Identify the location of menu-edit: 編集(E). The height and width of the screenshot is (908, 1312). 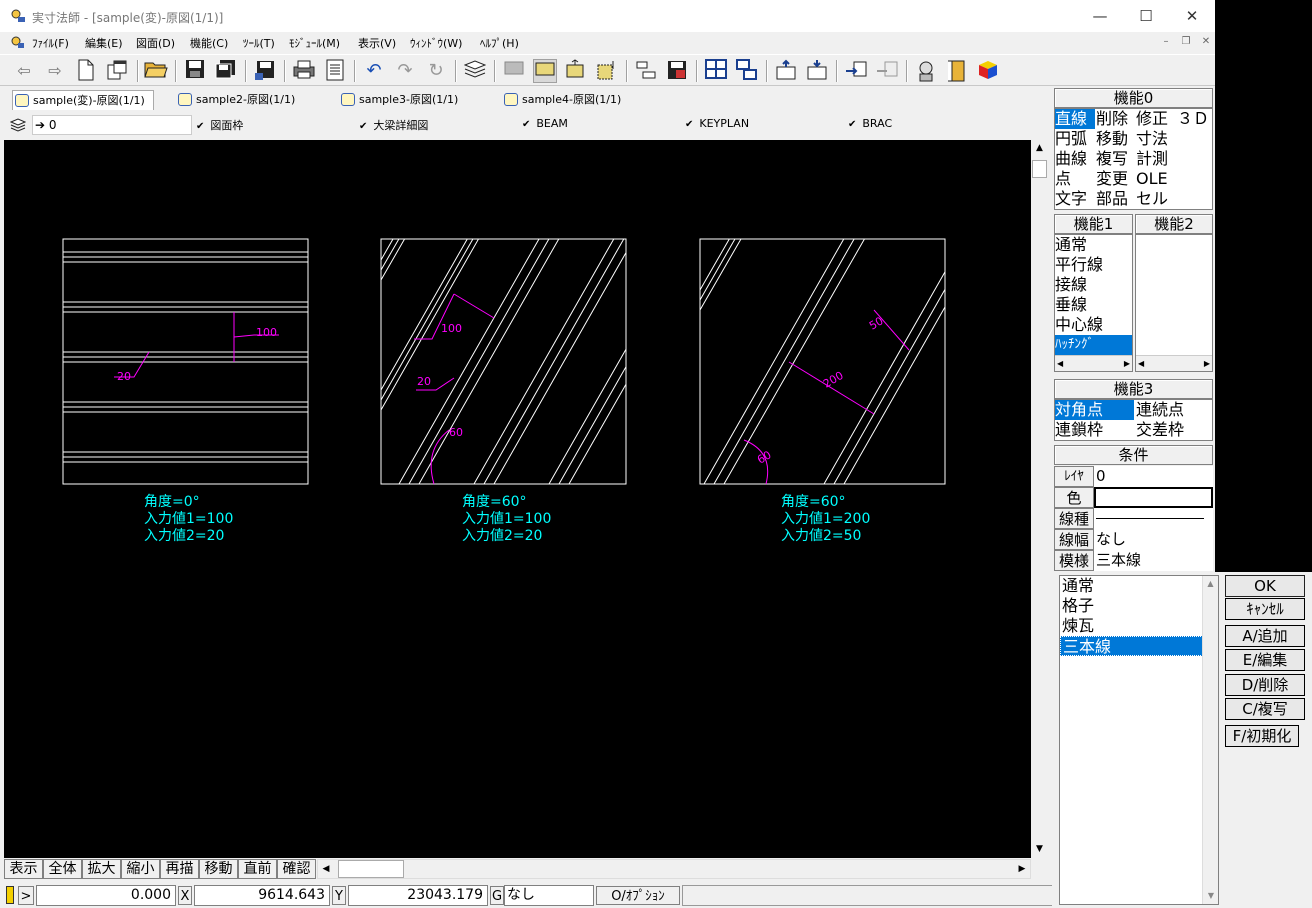
(104, 43).